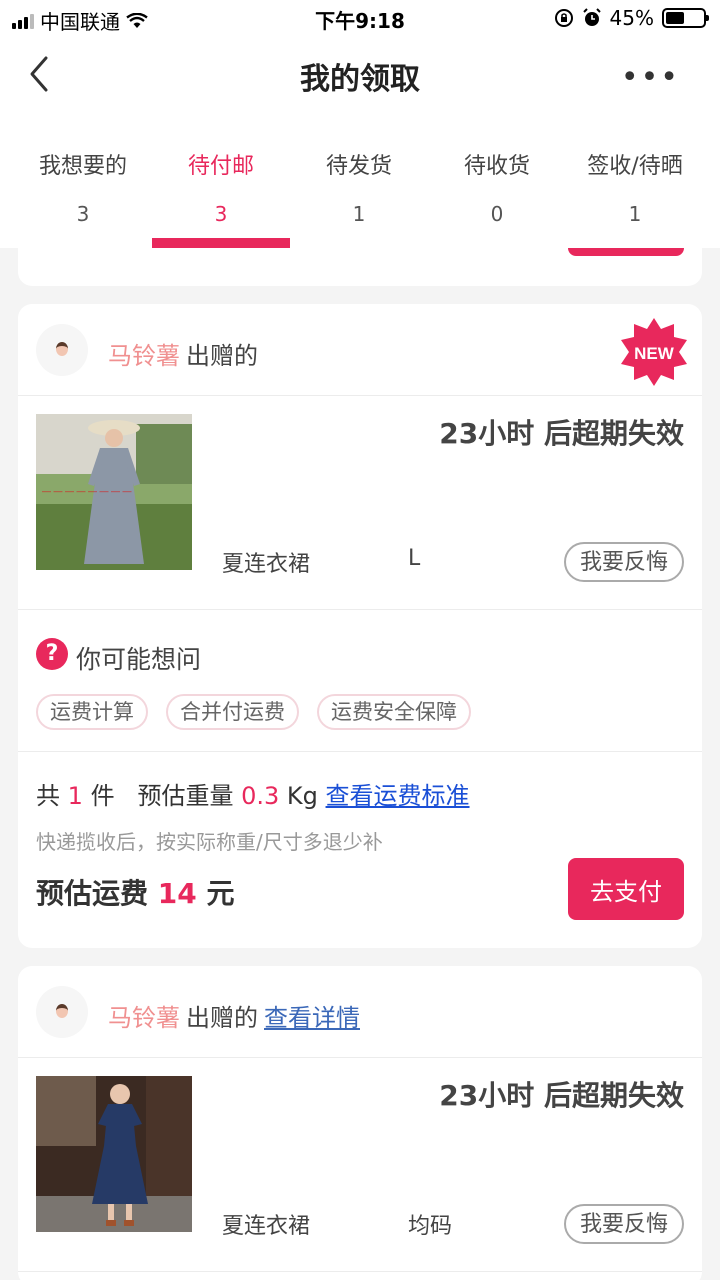 The height and width of the screenshot is (1280, 720). I want to click on nav-bar: 我的领取 •••, so click(360, 78).